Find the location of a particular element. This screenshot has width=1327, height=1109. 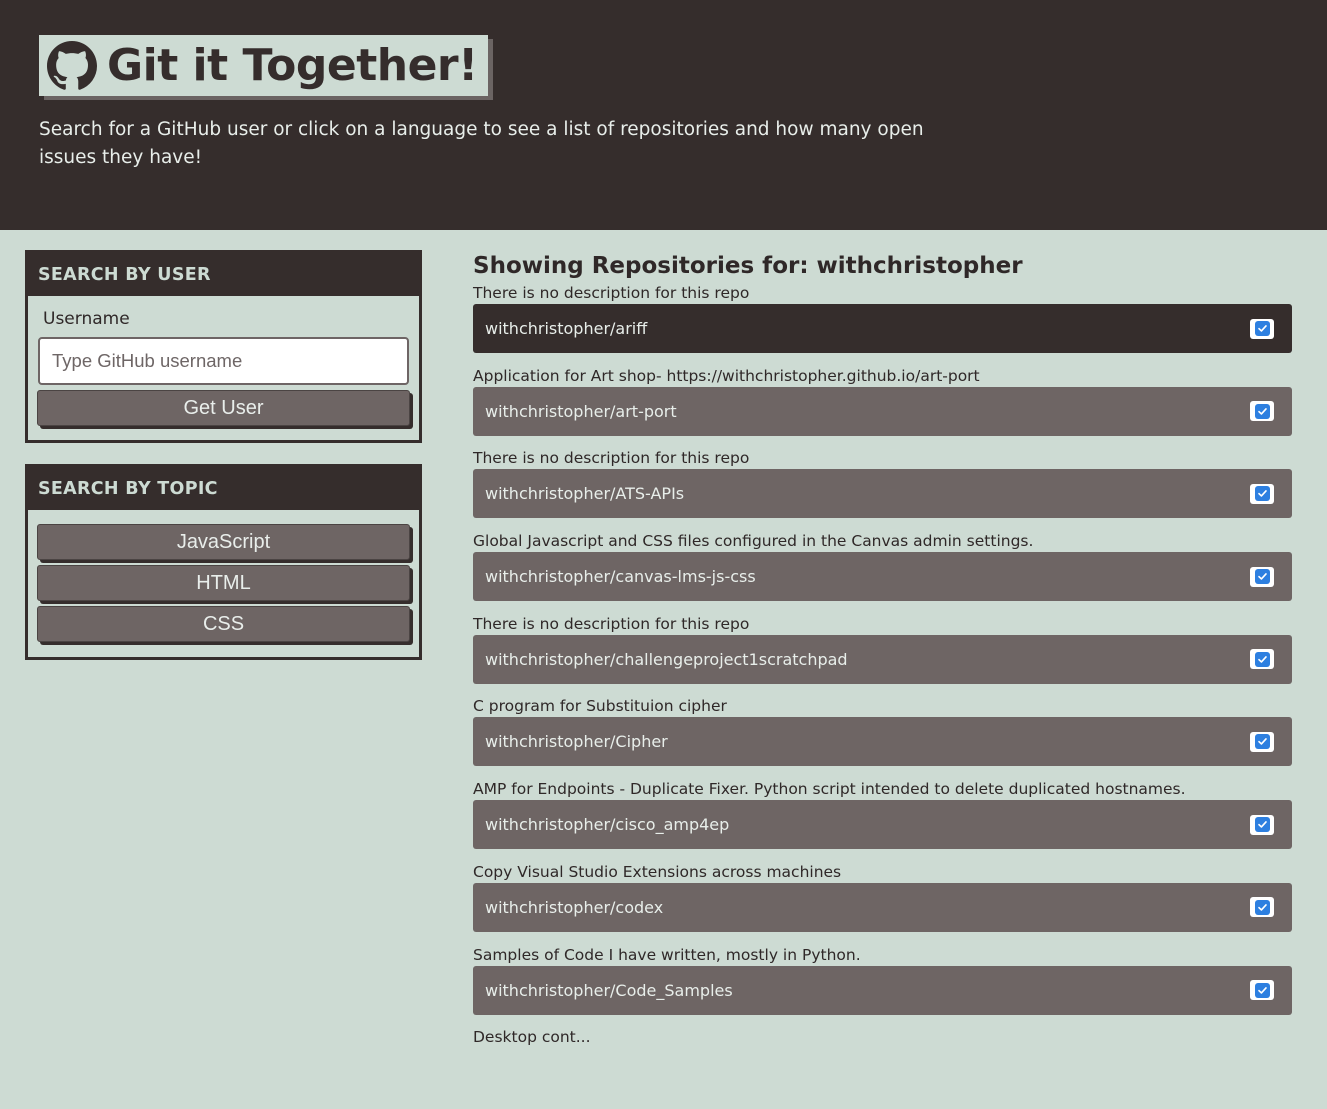

github-icon is located at coordinates (72, 65).